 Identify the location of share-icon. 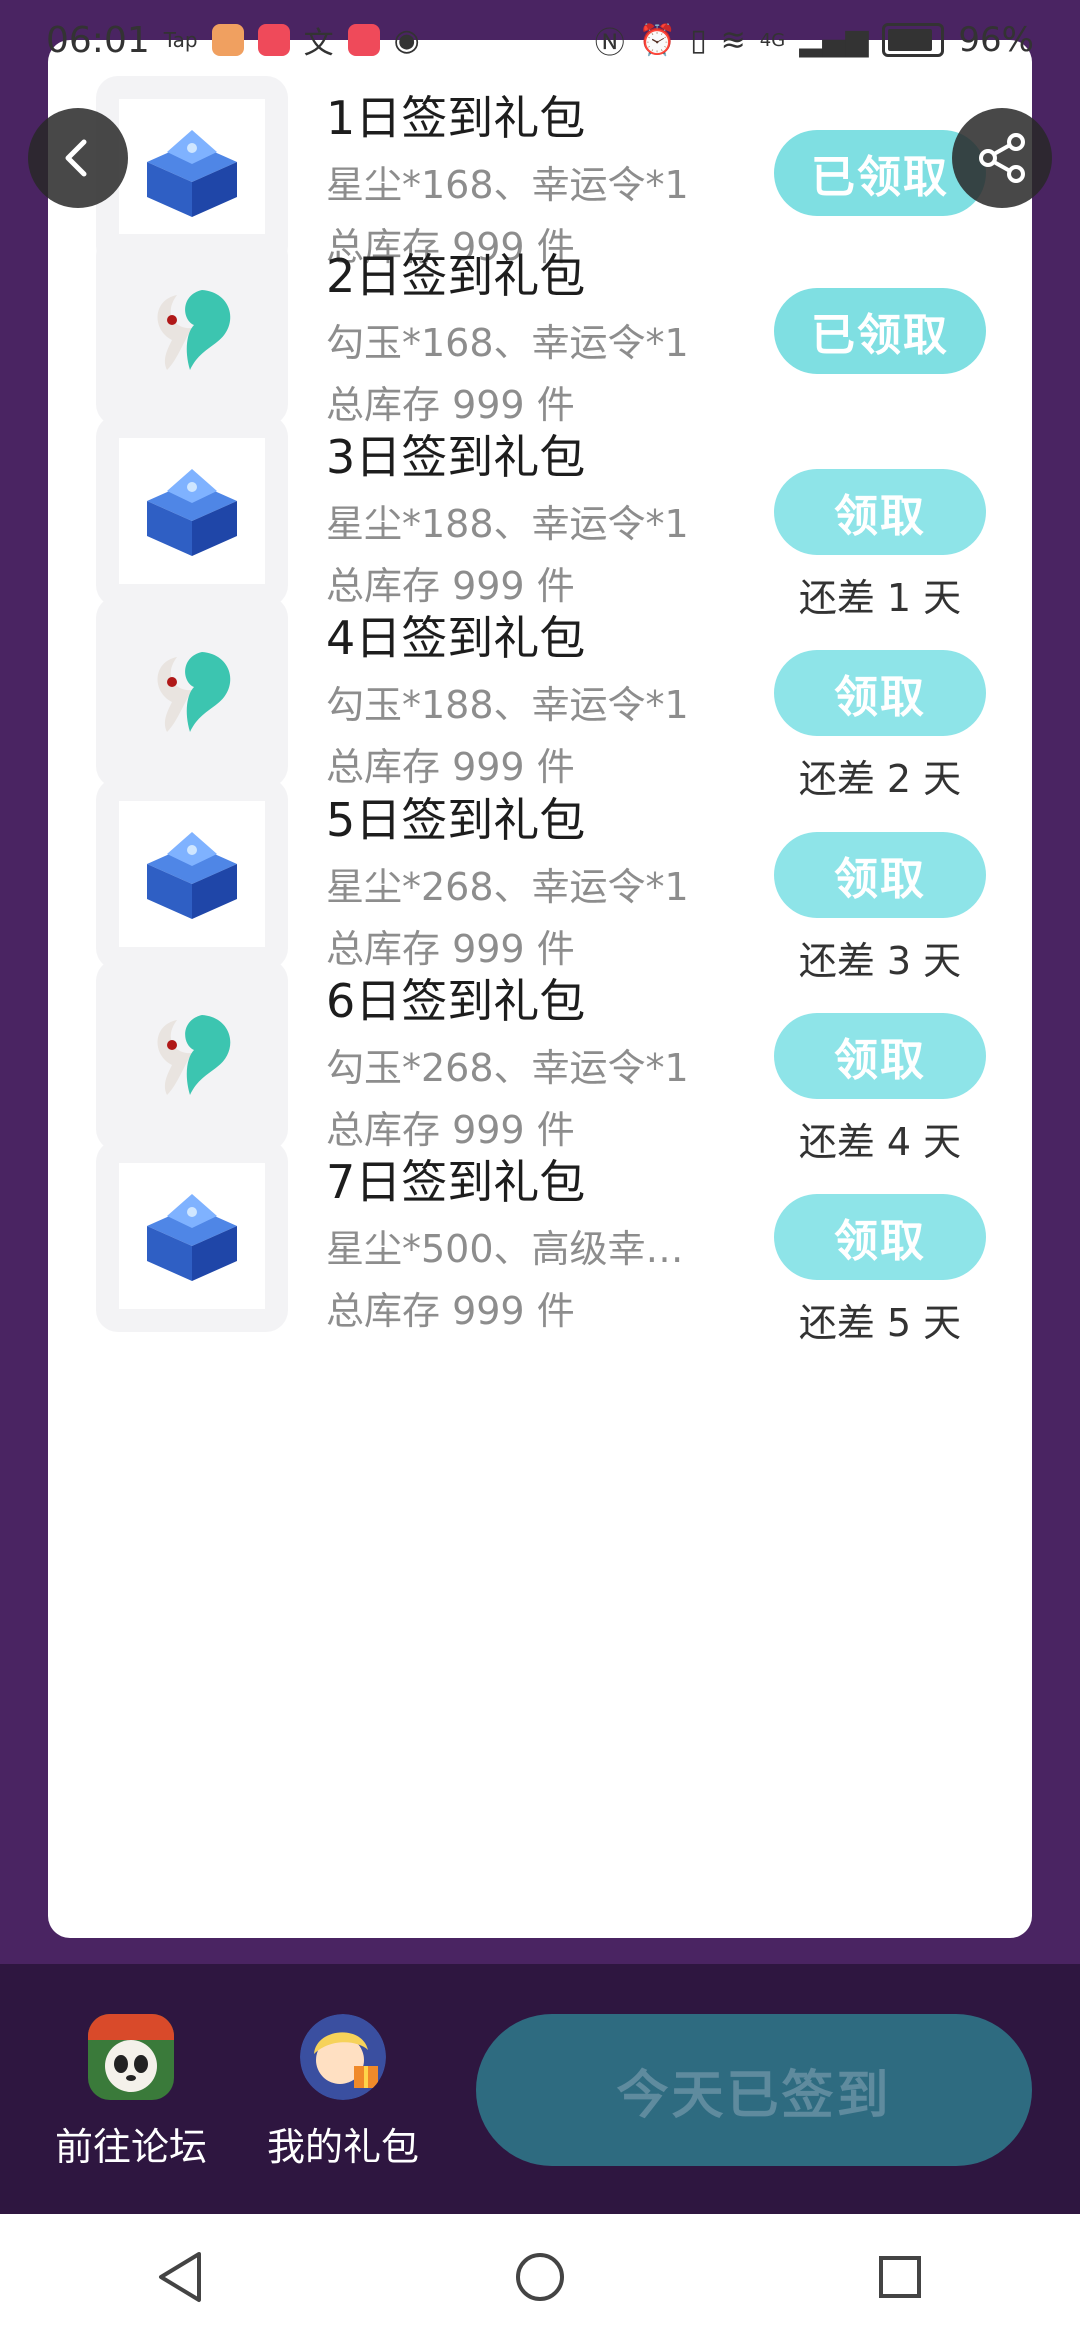
(1002, 158).